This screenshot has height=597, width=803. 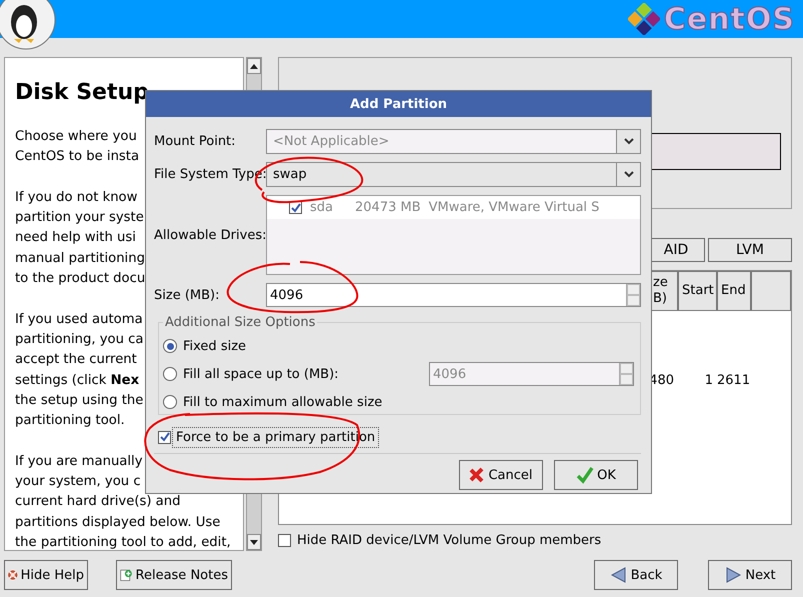 I want to click on drive-model: VMware, VMware Virtual S, so click(x=514, y=207).